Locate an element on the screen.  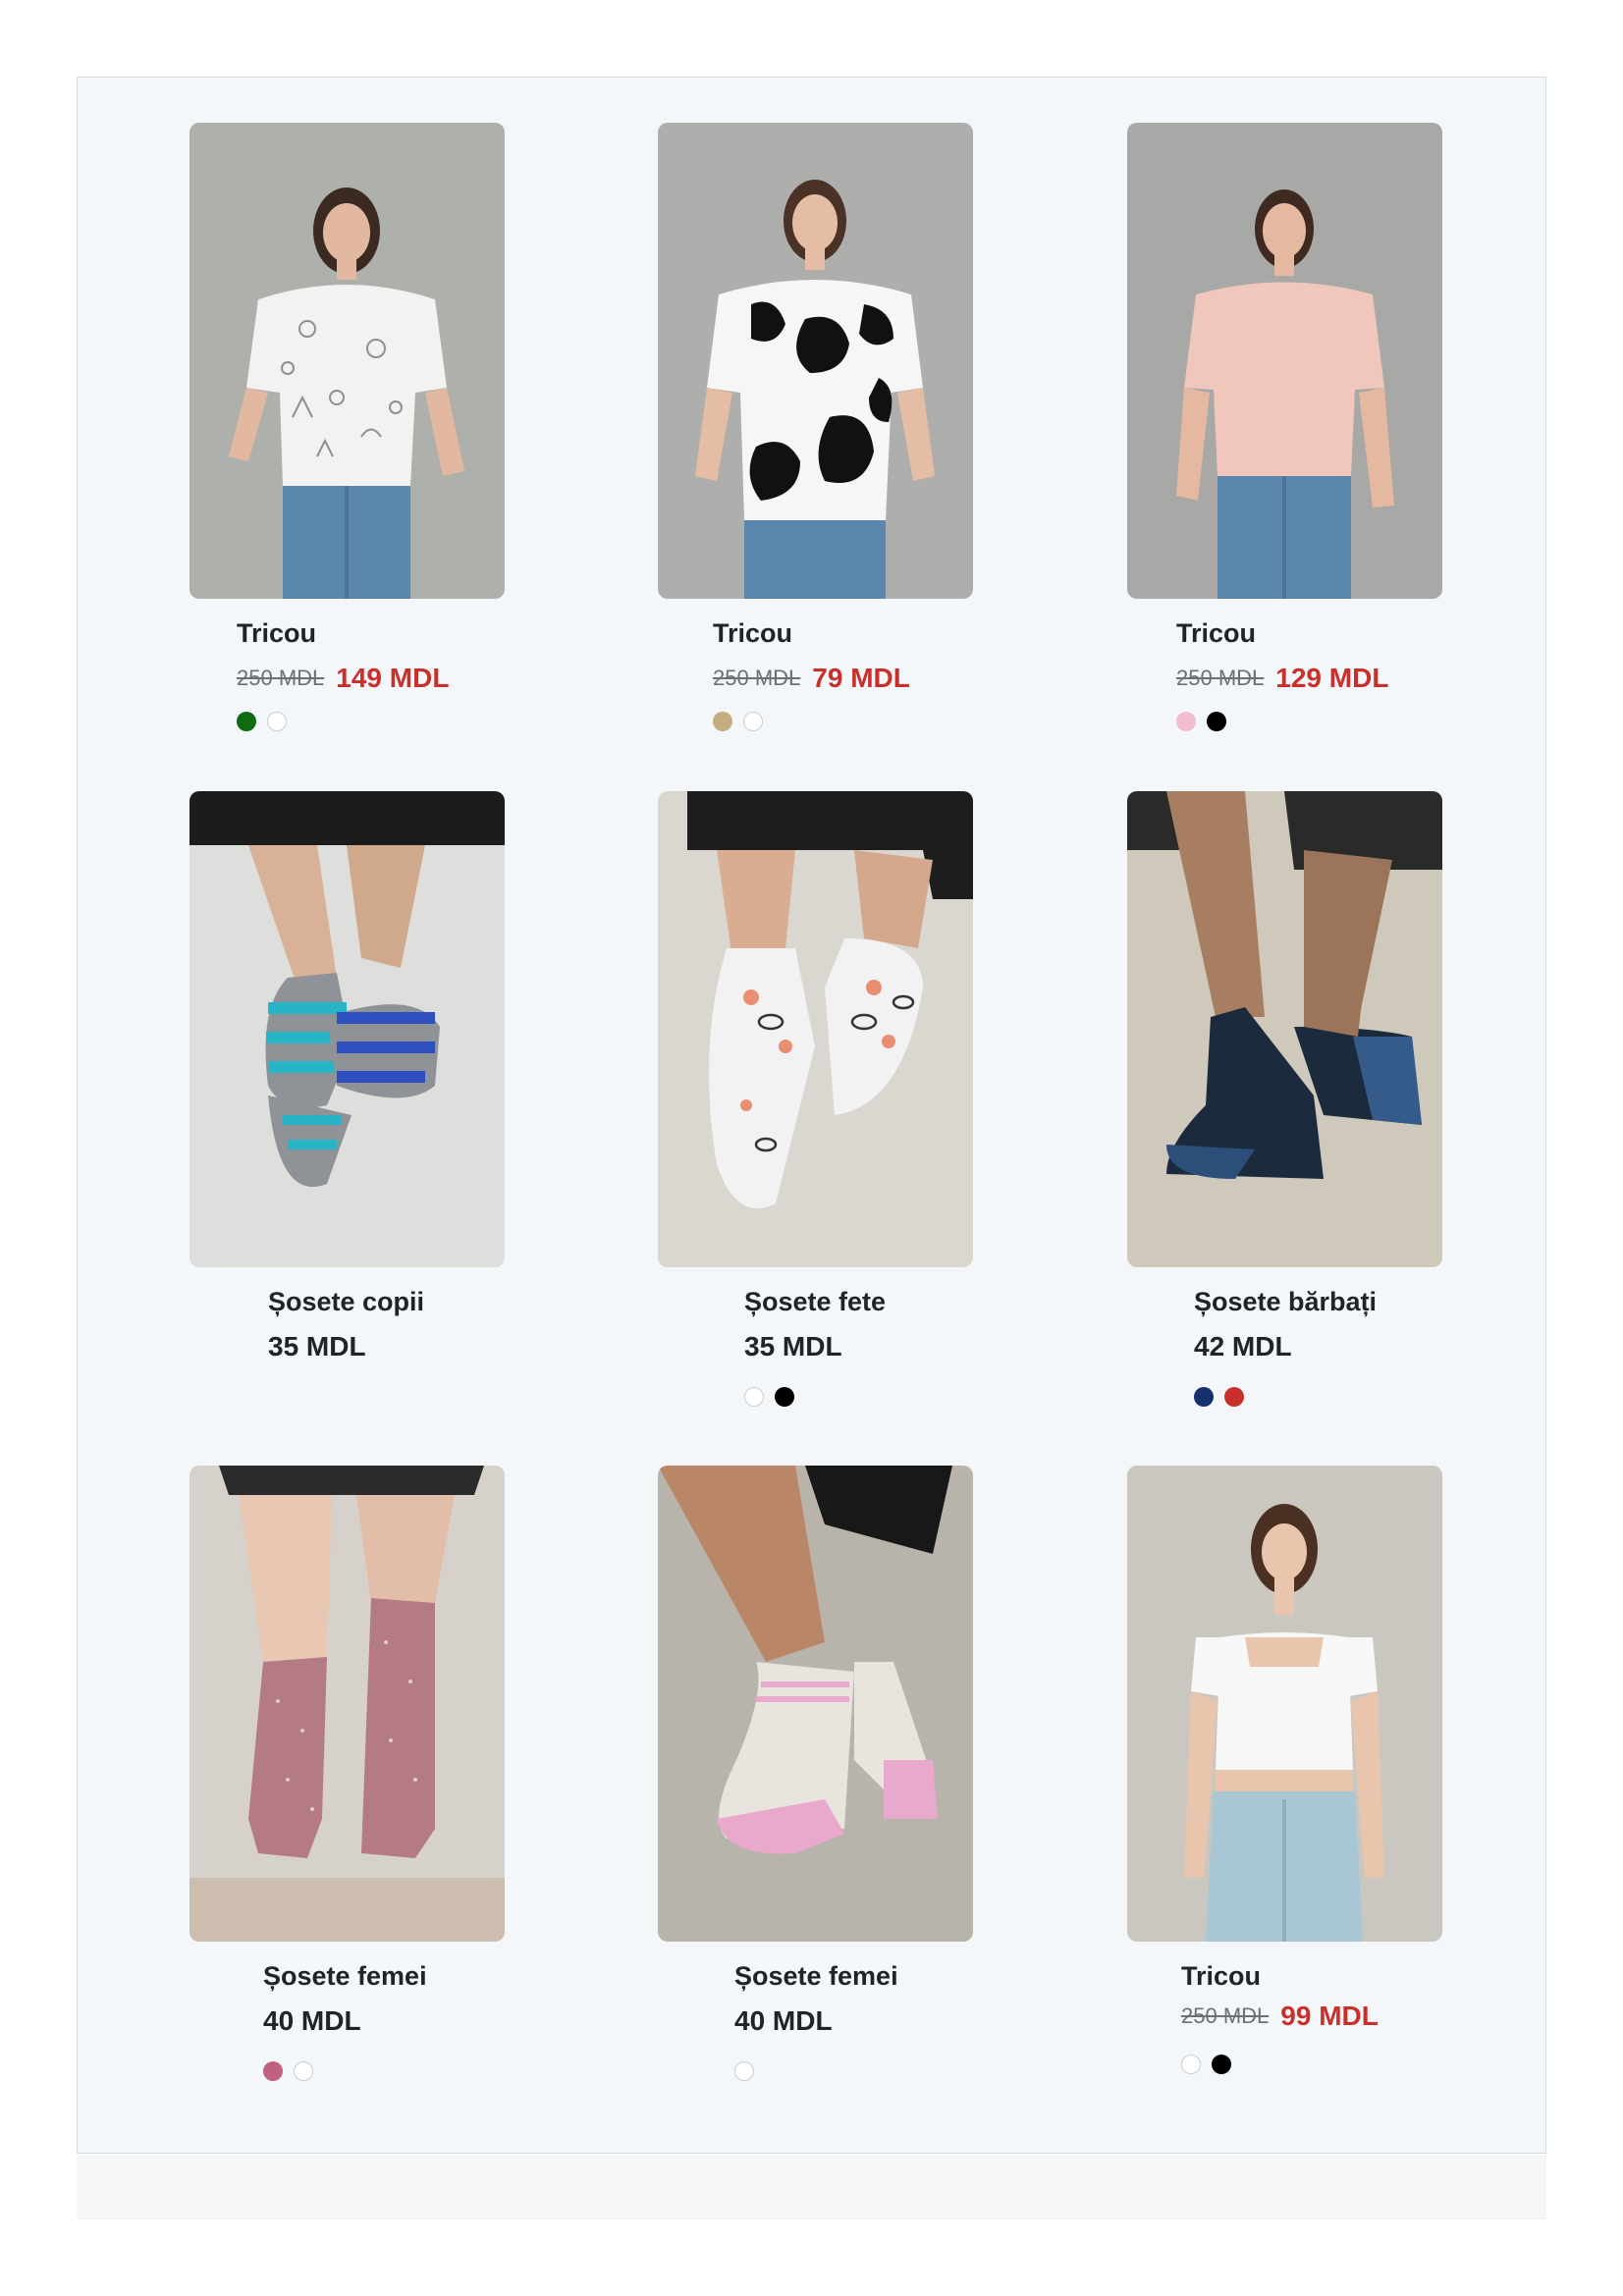
price: 42 MDL is located at coordinates (1243, 1346).